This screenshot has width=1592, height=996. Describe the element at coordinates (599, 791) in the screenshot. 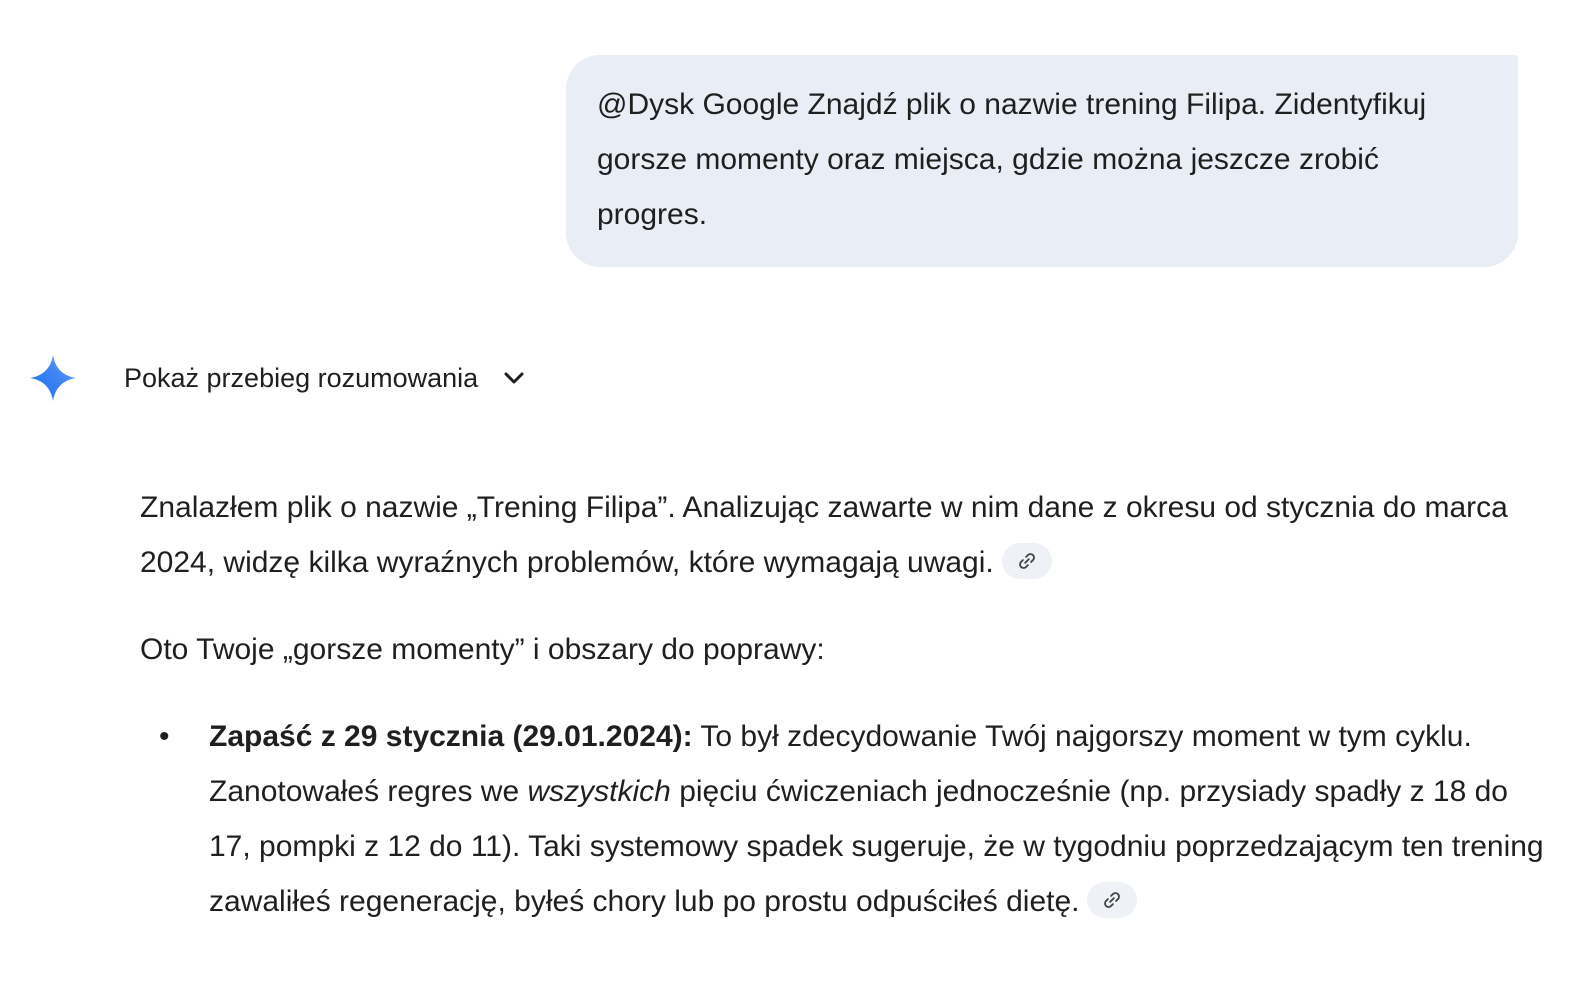

I see `bullet-emphasis: wszystkich` at that location.